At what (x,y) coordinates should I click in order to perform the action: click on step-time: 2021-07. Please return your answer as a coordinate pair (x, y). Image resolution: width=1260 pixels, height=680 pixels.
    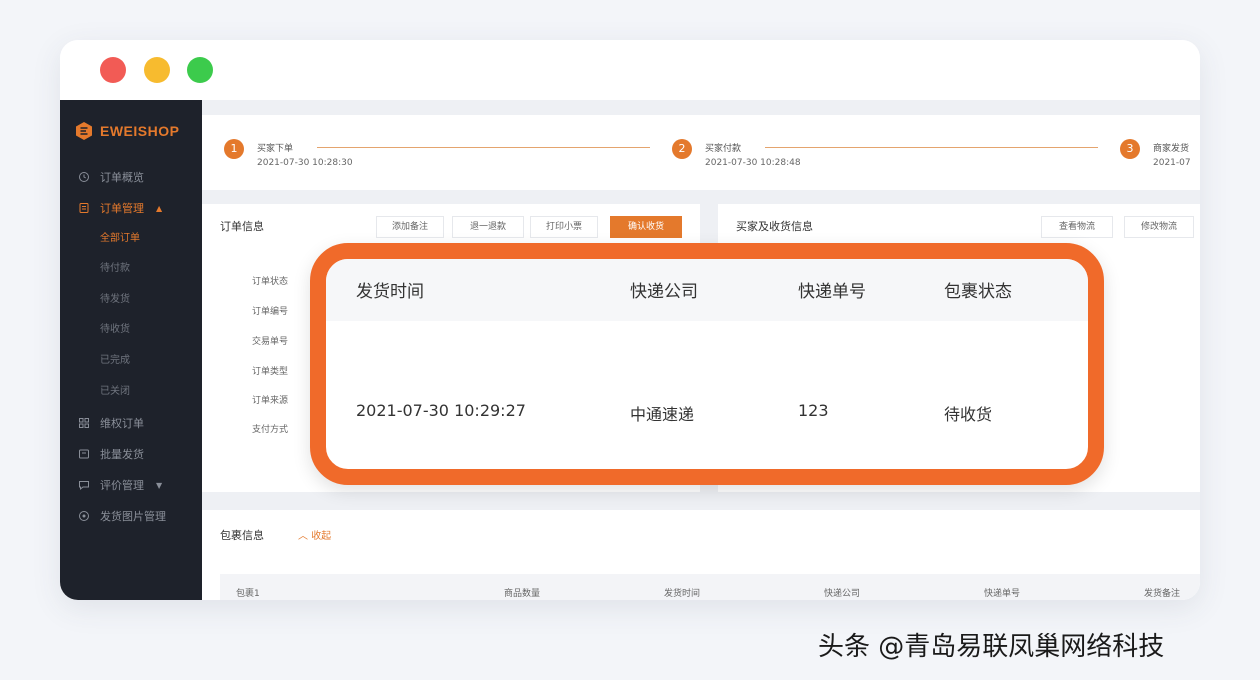
    Looking at the image, I should click on (1172, 163).